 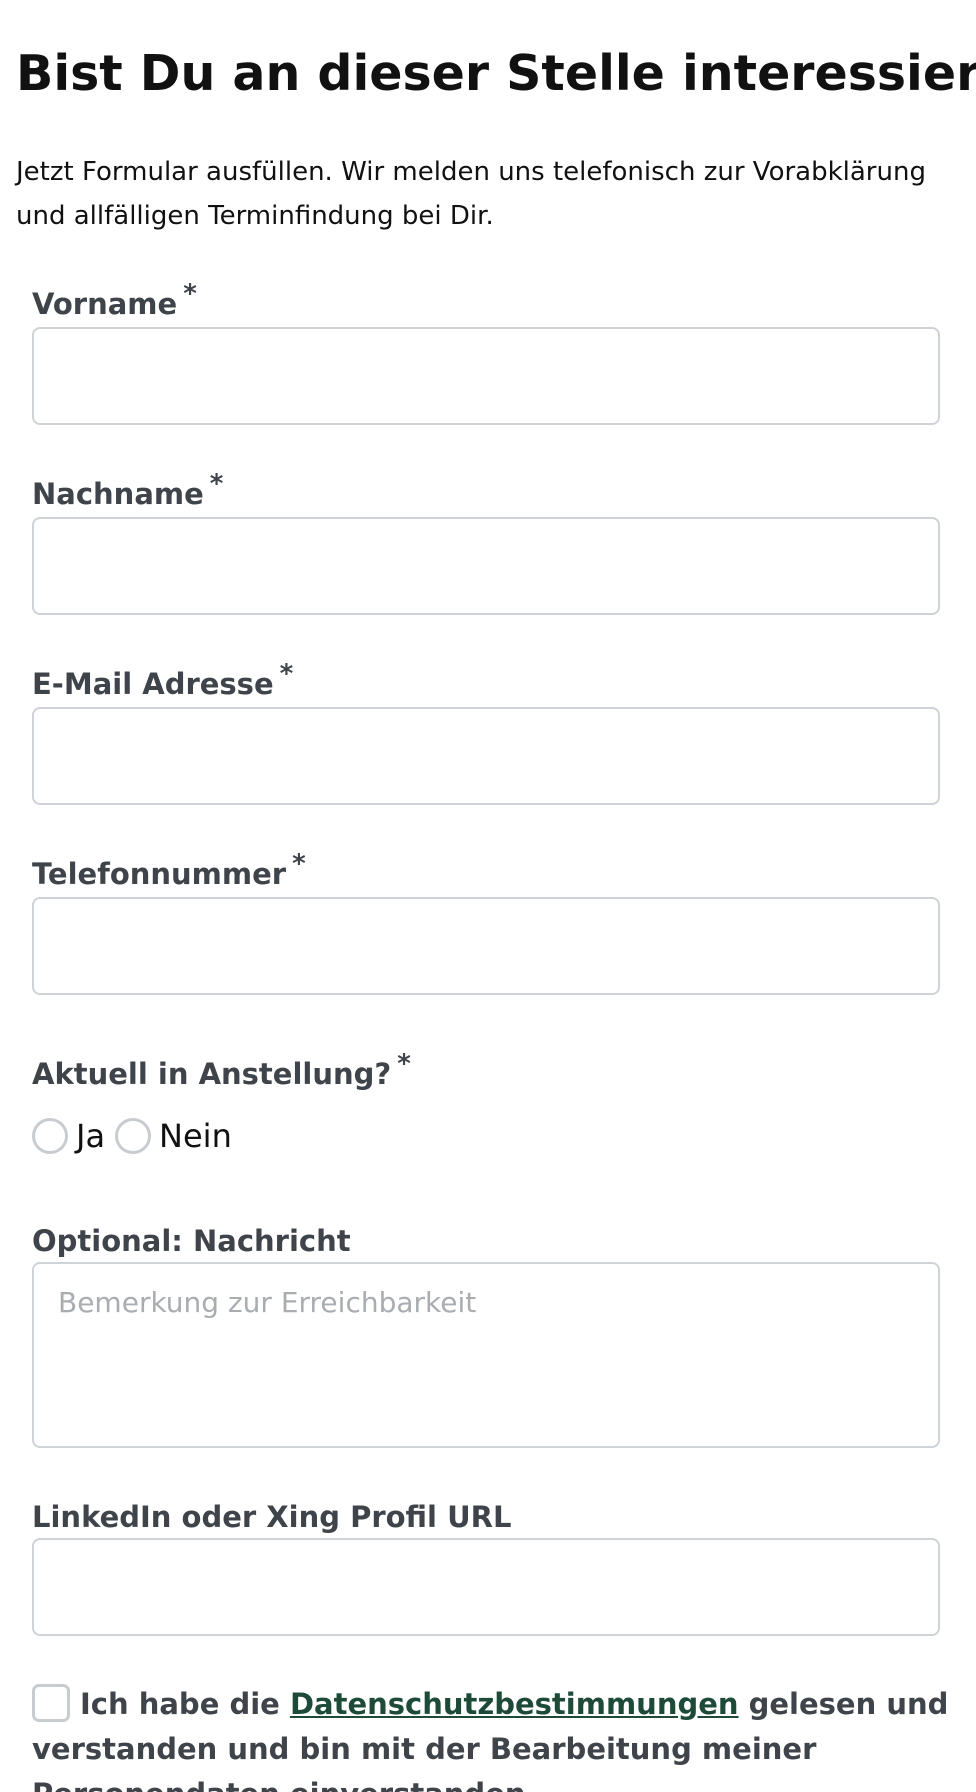 What do you see at coordinates (486, 566) in the screenshot?
I see `nachname-input` at bounding box center [486, 566].